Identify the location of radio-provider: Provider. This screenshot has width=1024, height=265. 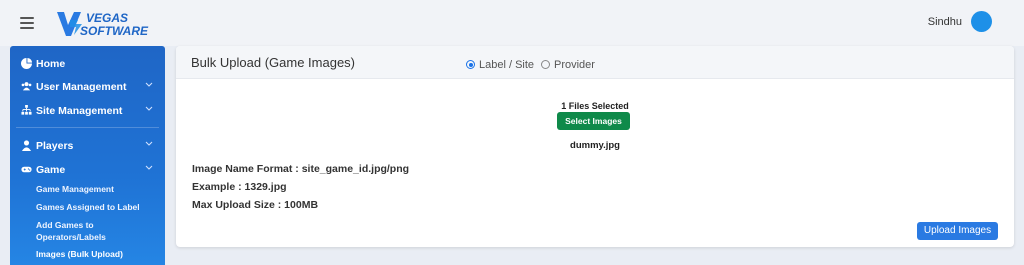
(568, 65).